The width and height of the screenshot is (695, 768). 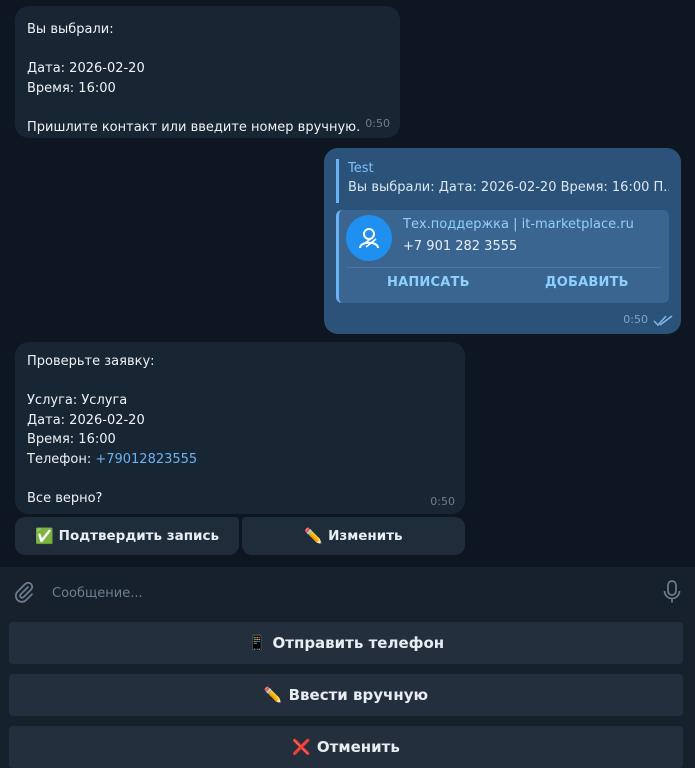 What do you see at coordinates (361, 168) in the screenshot?
I see `quote-author: Test` at bounding box center [361, 168].